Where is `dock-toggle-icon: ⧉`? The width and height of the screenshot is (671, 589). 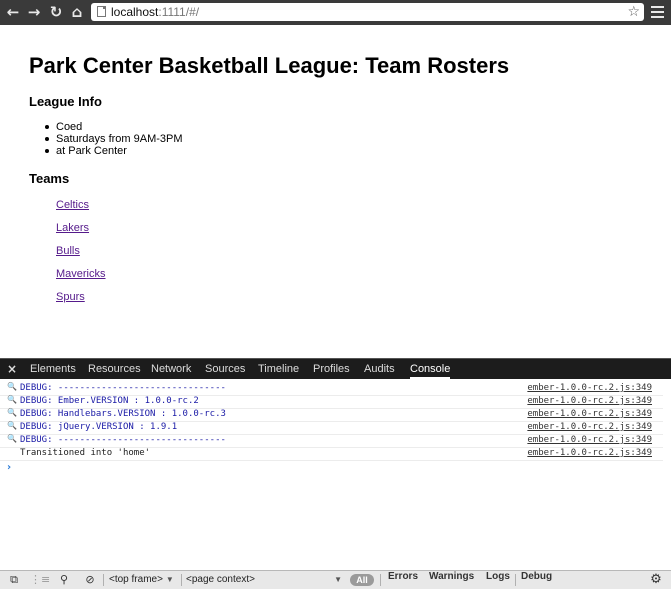
dock-toggle-icon: ⧉ is located at coordinates (14, 580).